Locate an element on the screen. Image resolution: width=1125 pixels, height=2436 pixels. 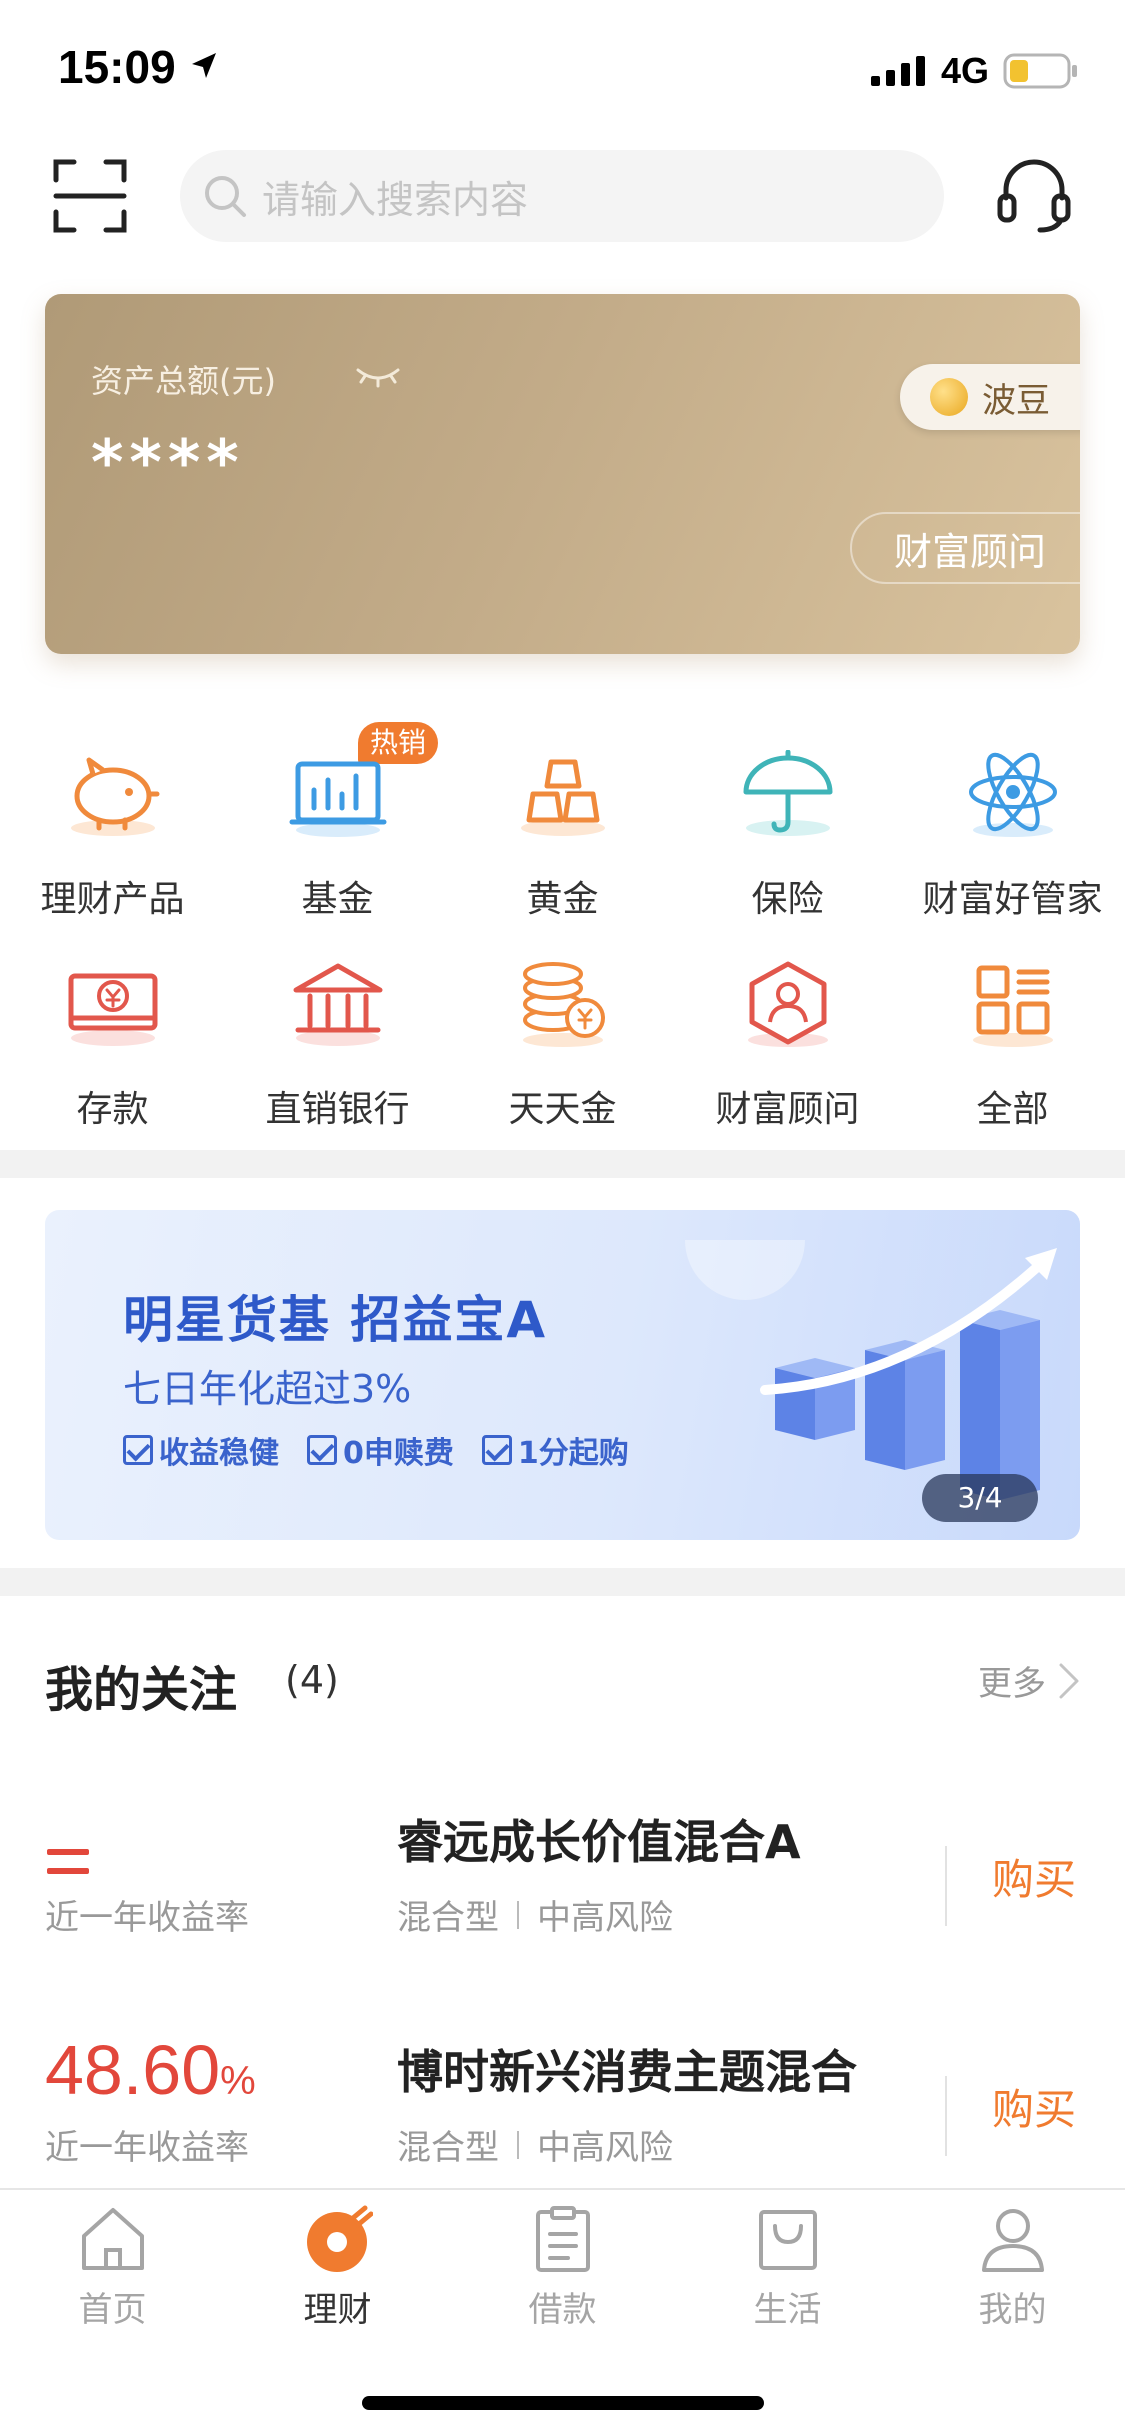
wealth-advisor-button: 财富顾问 is located at coordinates (965, 548).